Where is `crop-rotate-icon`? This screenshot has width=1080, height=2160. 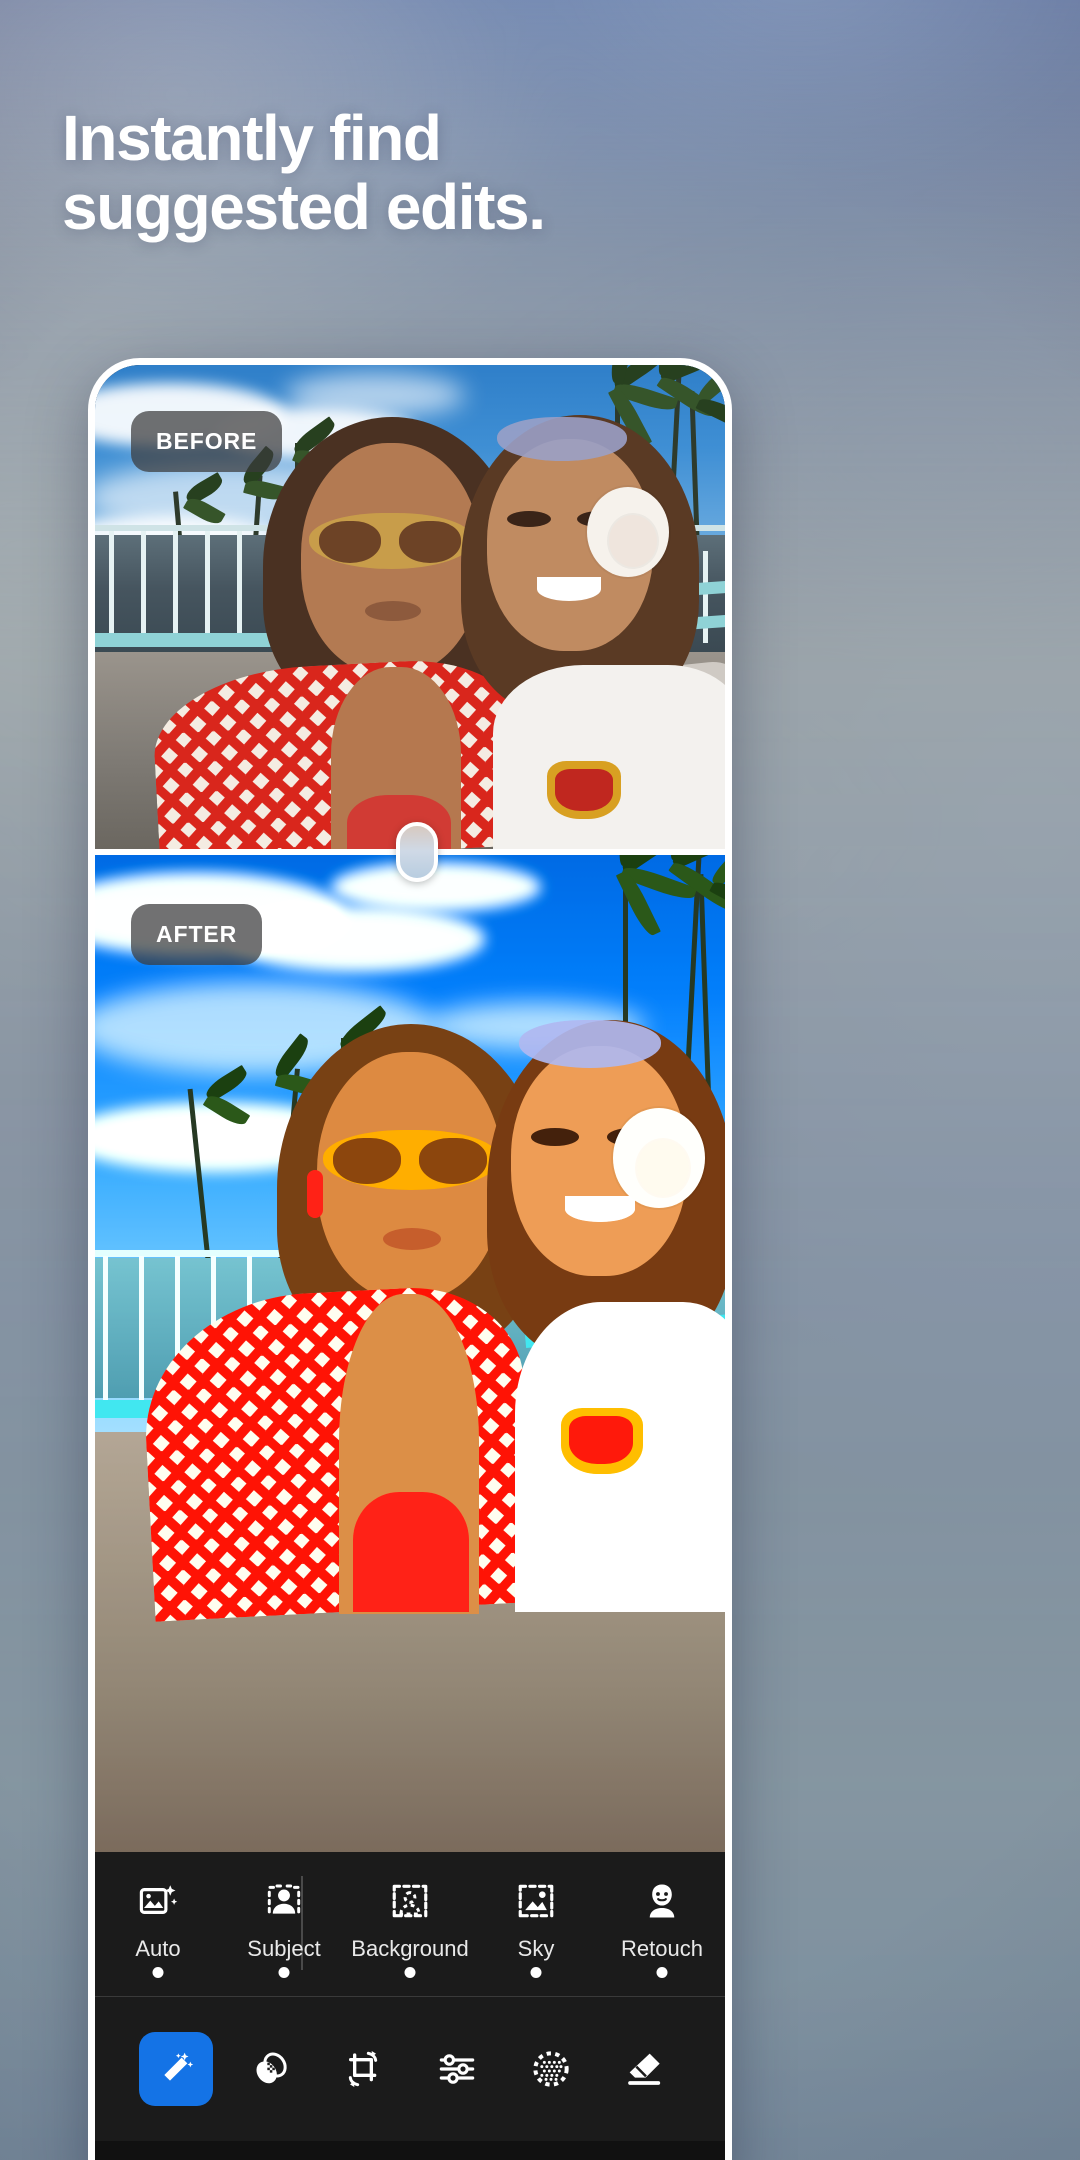 crop-rotate-icon is located at coordinates (363, 2069).